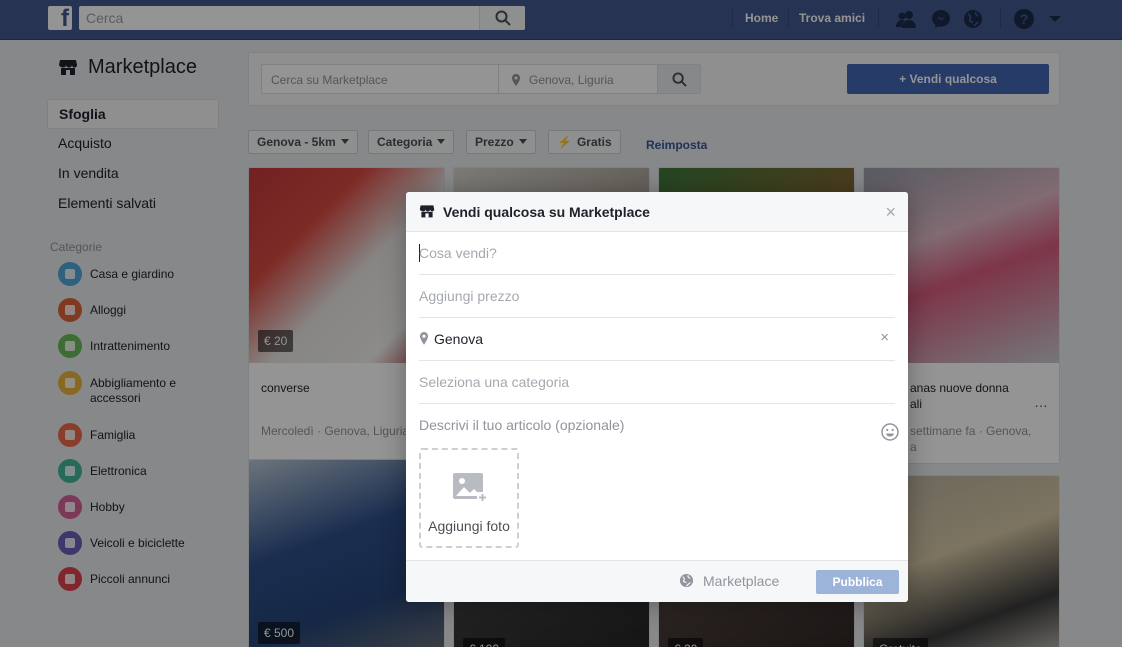 The height and width of the screenshot is (647, 1122). I want to click on publish-button: Pubblica, so click(857, 582).